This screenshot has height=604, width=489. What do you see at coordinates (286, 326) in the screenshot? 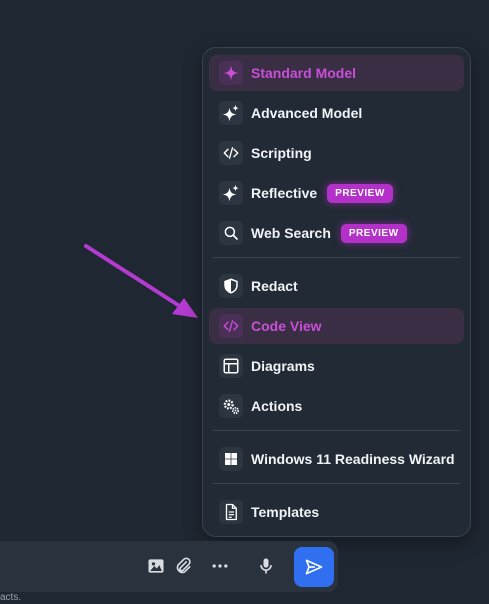
I see `menu-item-label: Code View` at bounding box center [286, 326].